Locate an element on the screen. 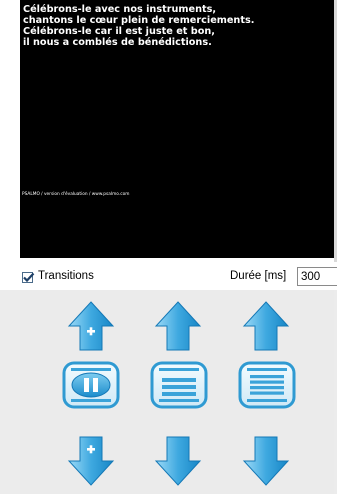 The image size is (337, 494). show-many-lines-button is located at coordinates (267, 385).